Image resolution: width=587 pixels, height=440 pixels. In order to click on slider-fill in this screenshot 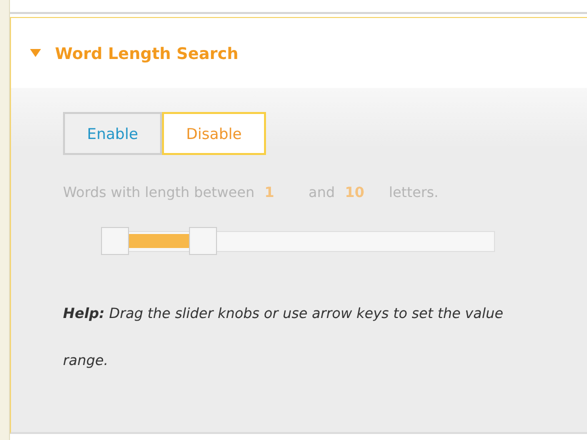, I will do `click(159, 241)`.